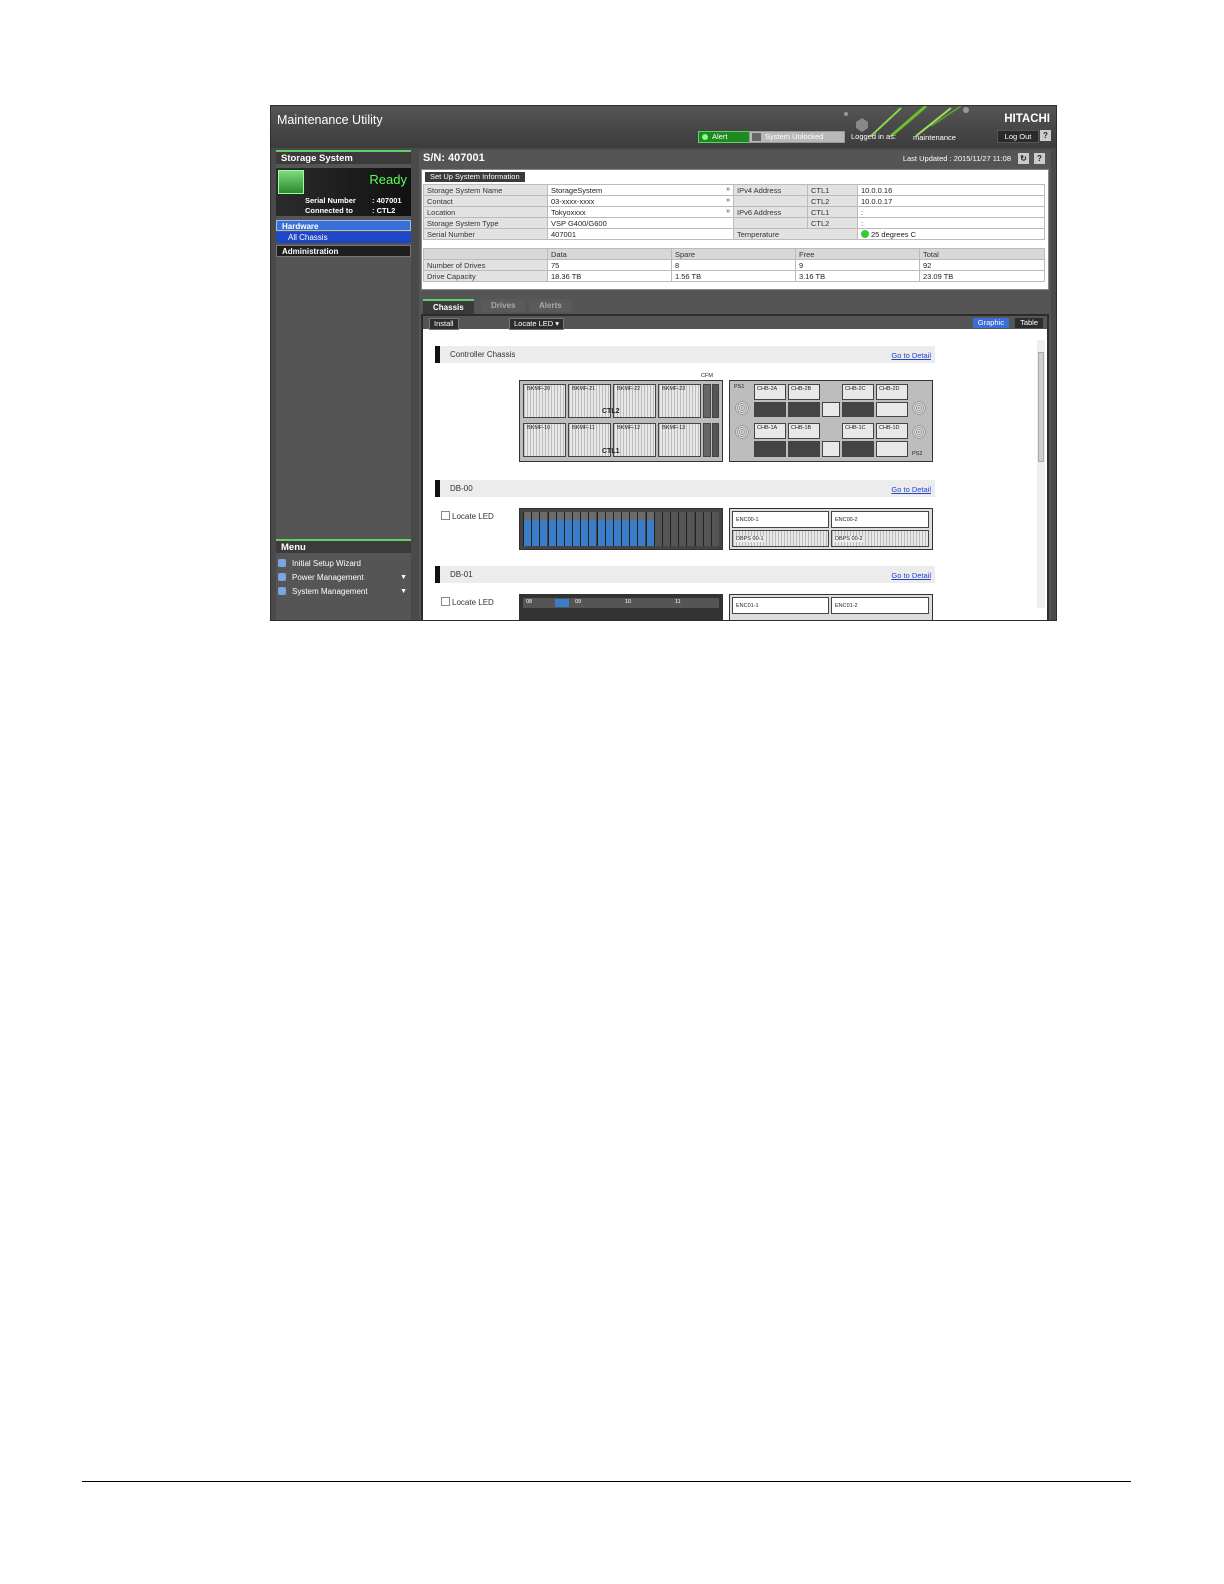 Image resolution: width=1224 pixels, height=1584 pixels. What do you see at coordinates (640, 201) in the screenshot?
I see `contact-field: 03-xxxx-xxxx»` at bounding box center [640, 201].